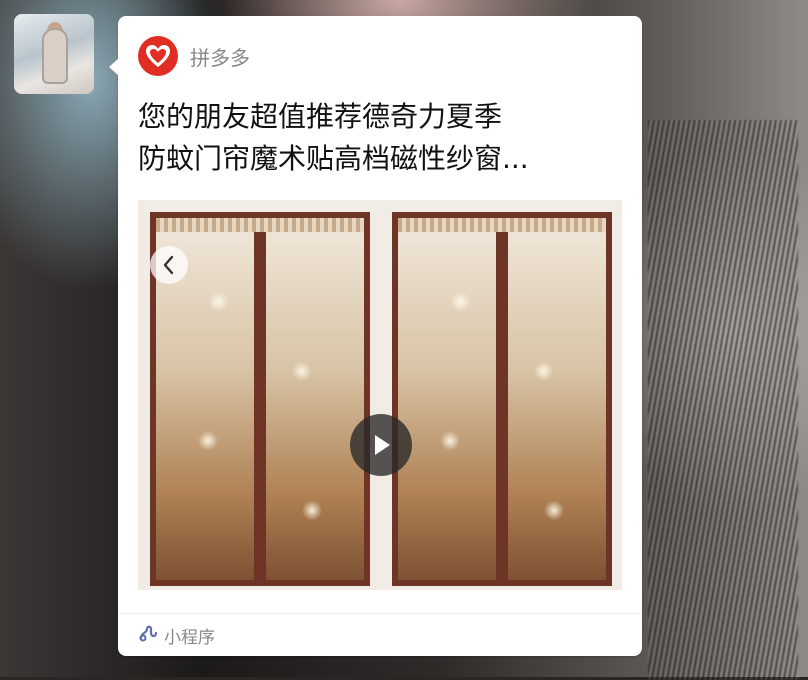 This screenshot has width=808, height=680. What do you see at coordinates (189, 637) in the screenshot?
I see `mini-program-label: 小程序` at bounding box center [189, 637].